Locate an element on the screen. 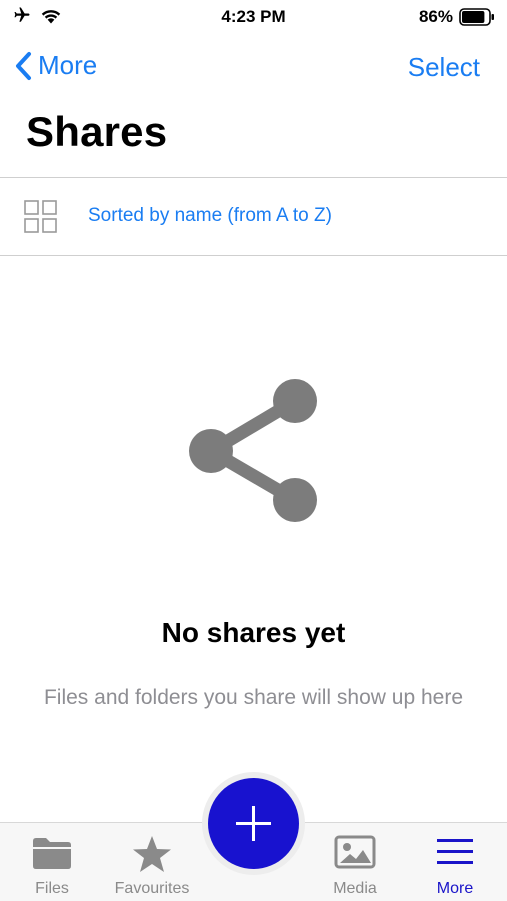 The height and width of the screenshot is (901, 507). sort-order-button: Sorted by name (from A to Z) is located at coordinates (210, 216).